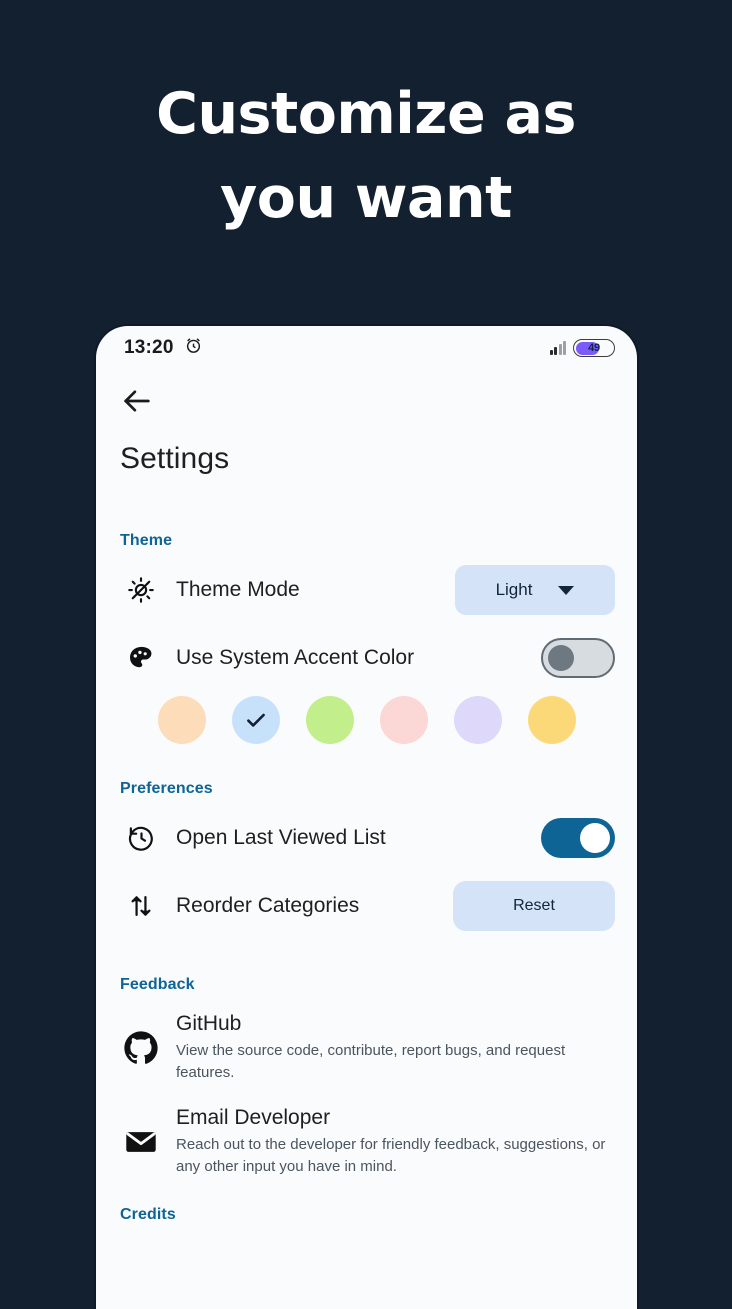  What do you see at coordinates (566, 590) in the screenshot?
I see `chevron-down-icon` at bounding box center [566, 590].